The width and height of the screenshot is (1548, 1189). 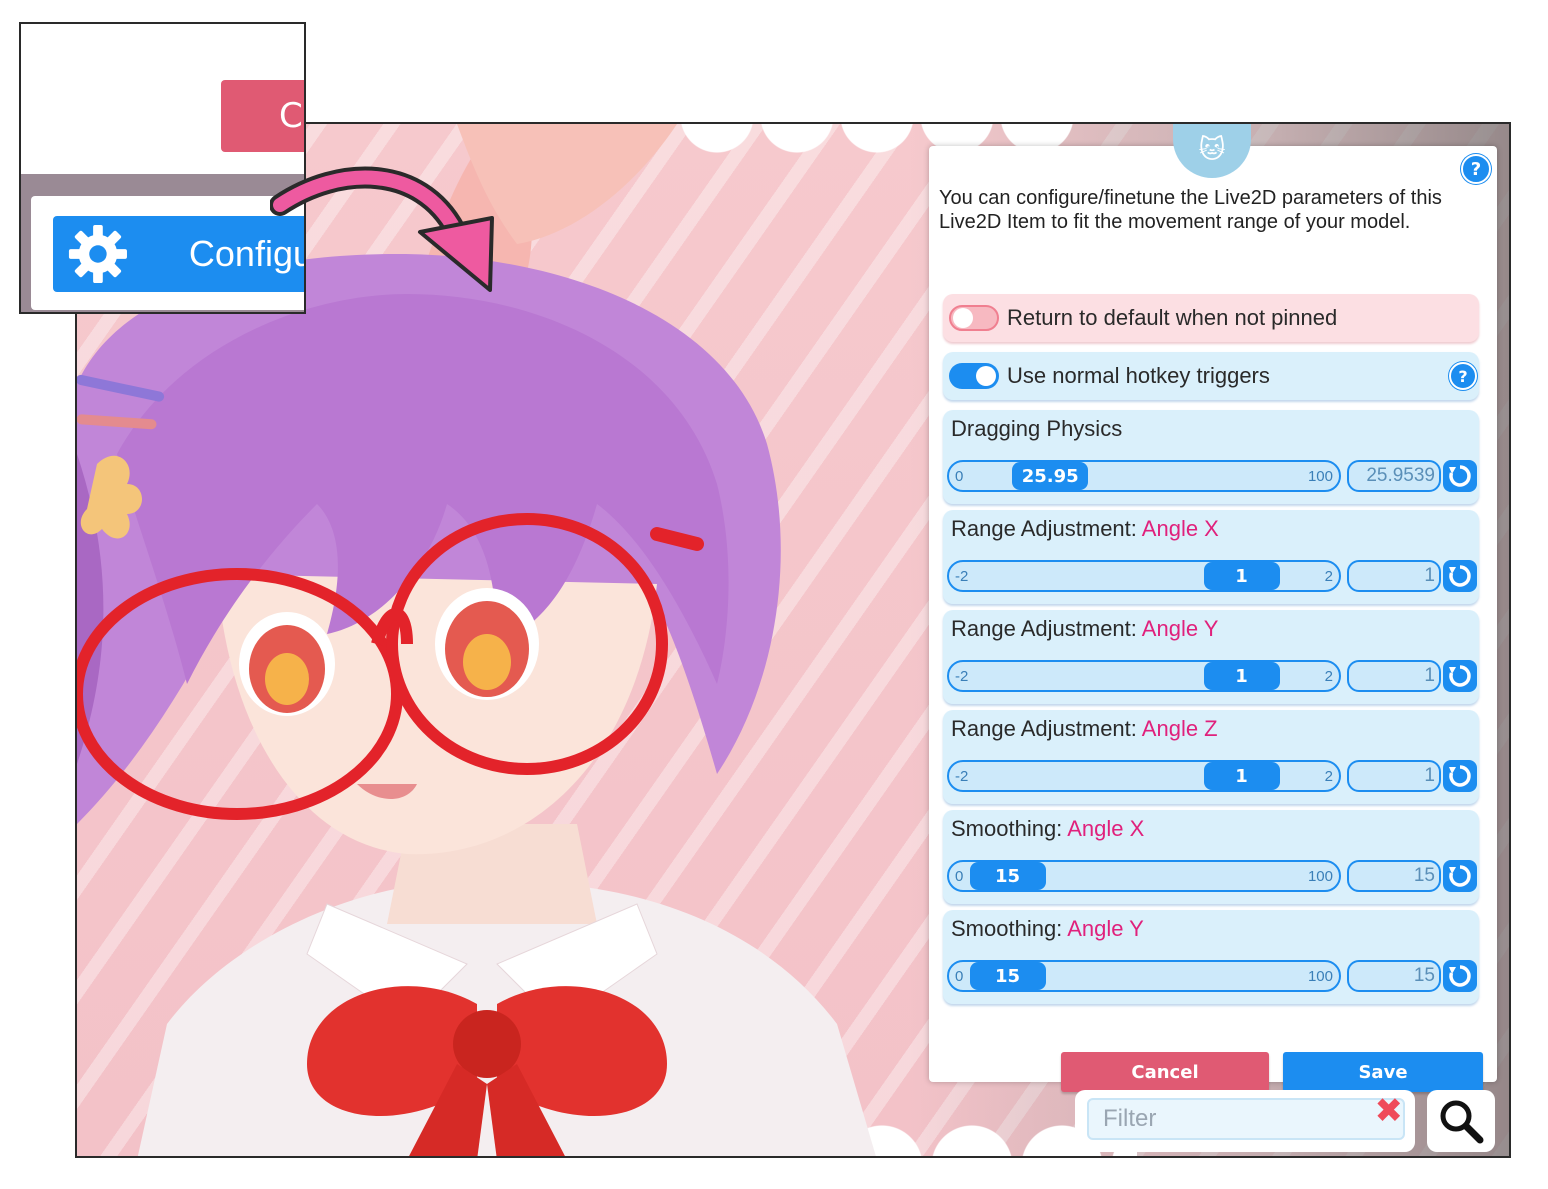 What do you see at coordinates (1211, 957) in the screenshot?
I see `param-row-smoothing-angle-y: Smoothing: Angle Y 0 100 15 15` at bounding box center [1211, 957].